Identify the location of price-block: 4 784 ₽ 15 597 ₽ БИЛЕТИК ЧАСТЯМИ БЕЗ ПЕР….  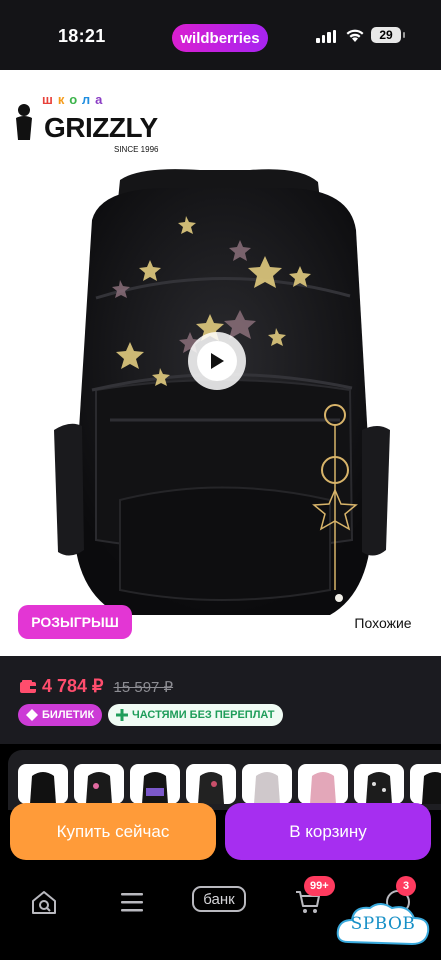
(220, 700).